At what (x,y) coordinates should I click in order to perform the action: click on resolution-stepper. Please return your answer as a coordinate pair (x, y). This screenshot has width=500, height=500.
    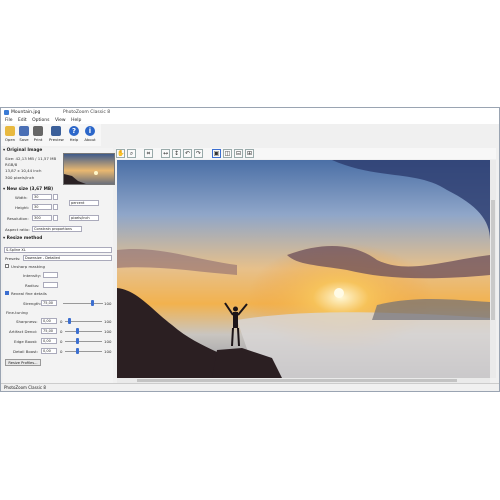
    Looking at the image, I should click on (55, 218).